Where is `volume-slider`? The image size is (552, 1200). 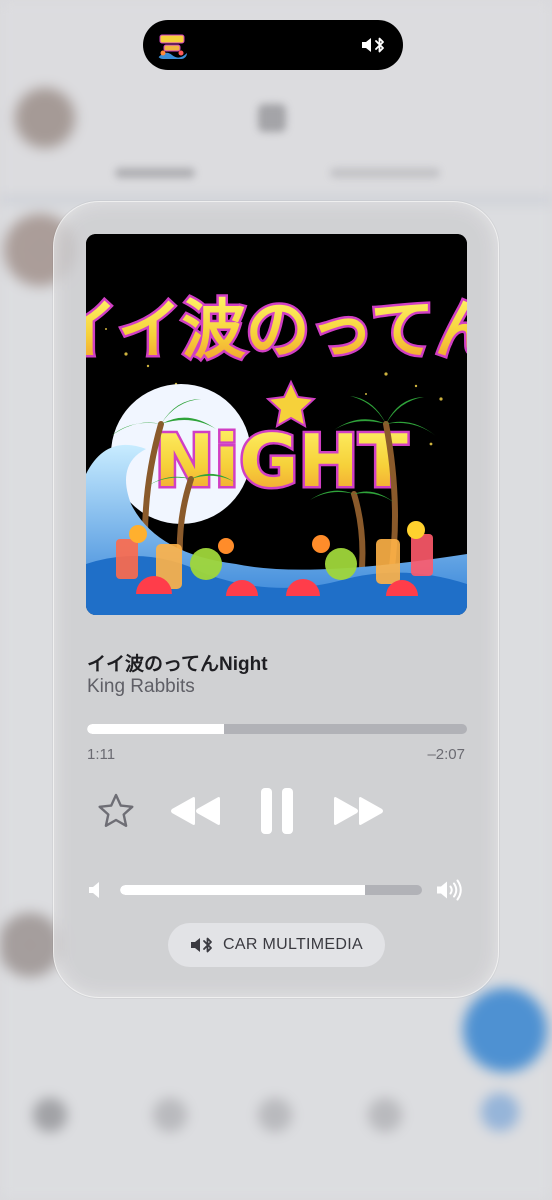
volume-slider is located at coordinates (271, 890).